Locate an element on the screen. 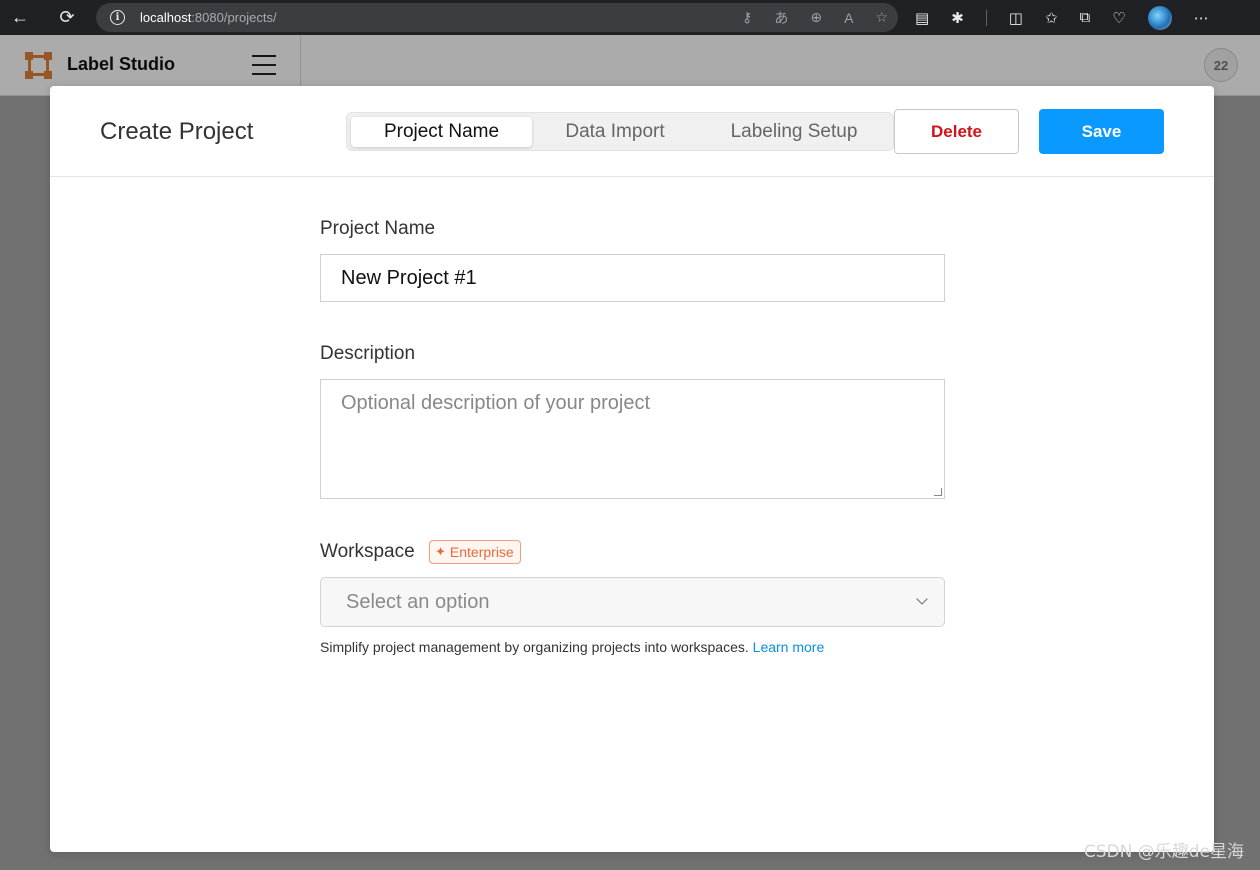  sparkle-icon: ✦ is located at coordinates (440, 551).